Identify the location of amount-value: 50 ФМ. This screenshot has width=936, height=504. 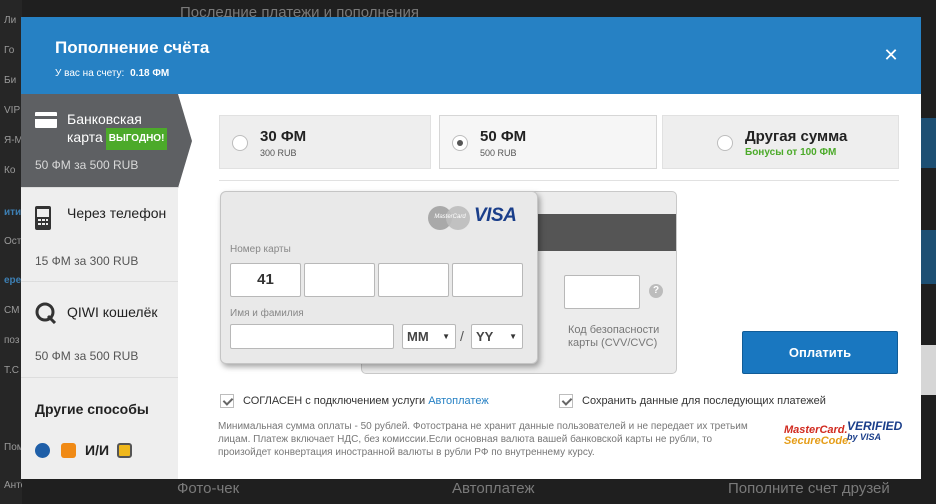
(503, 136).